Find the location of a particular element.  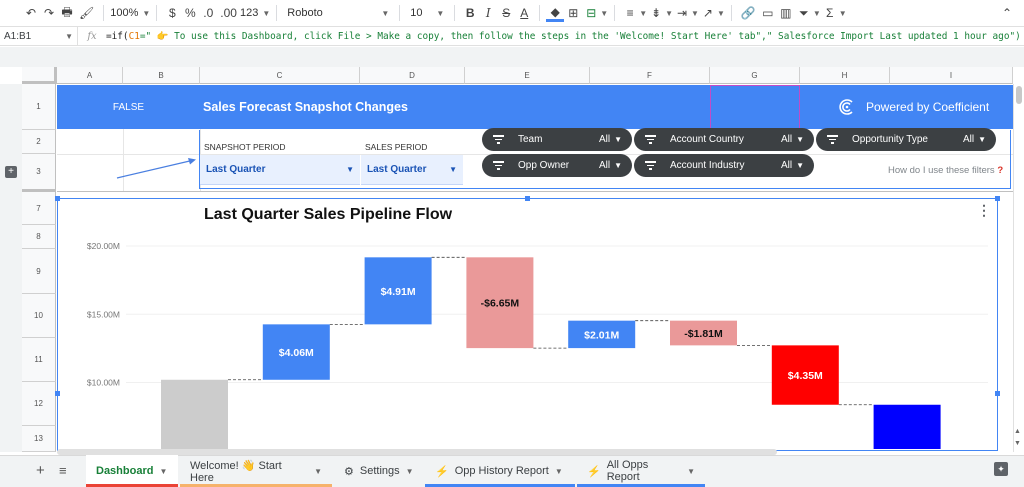

percent-button: % is located at coordinates (190, 13).